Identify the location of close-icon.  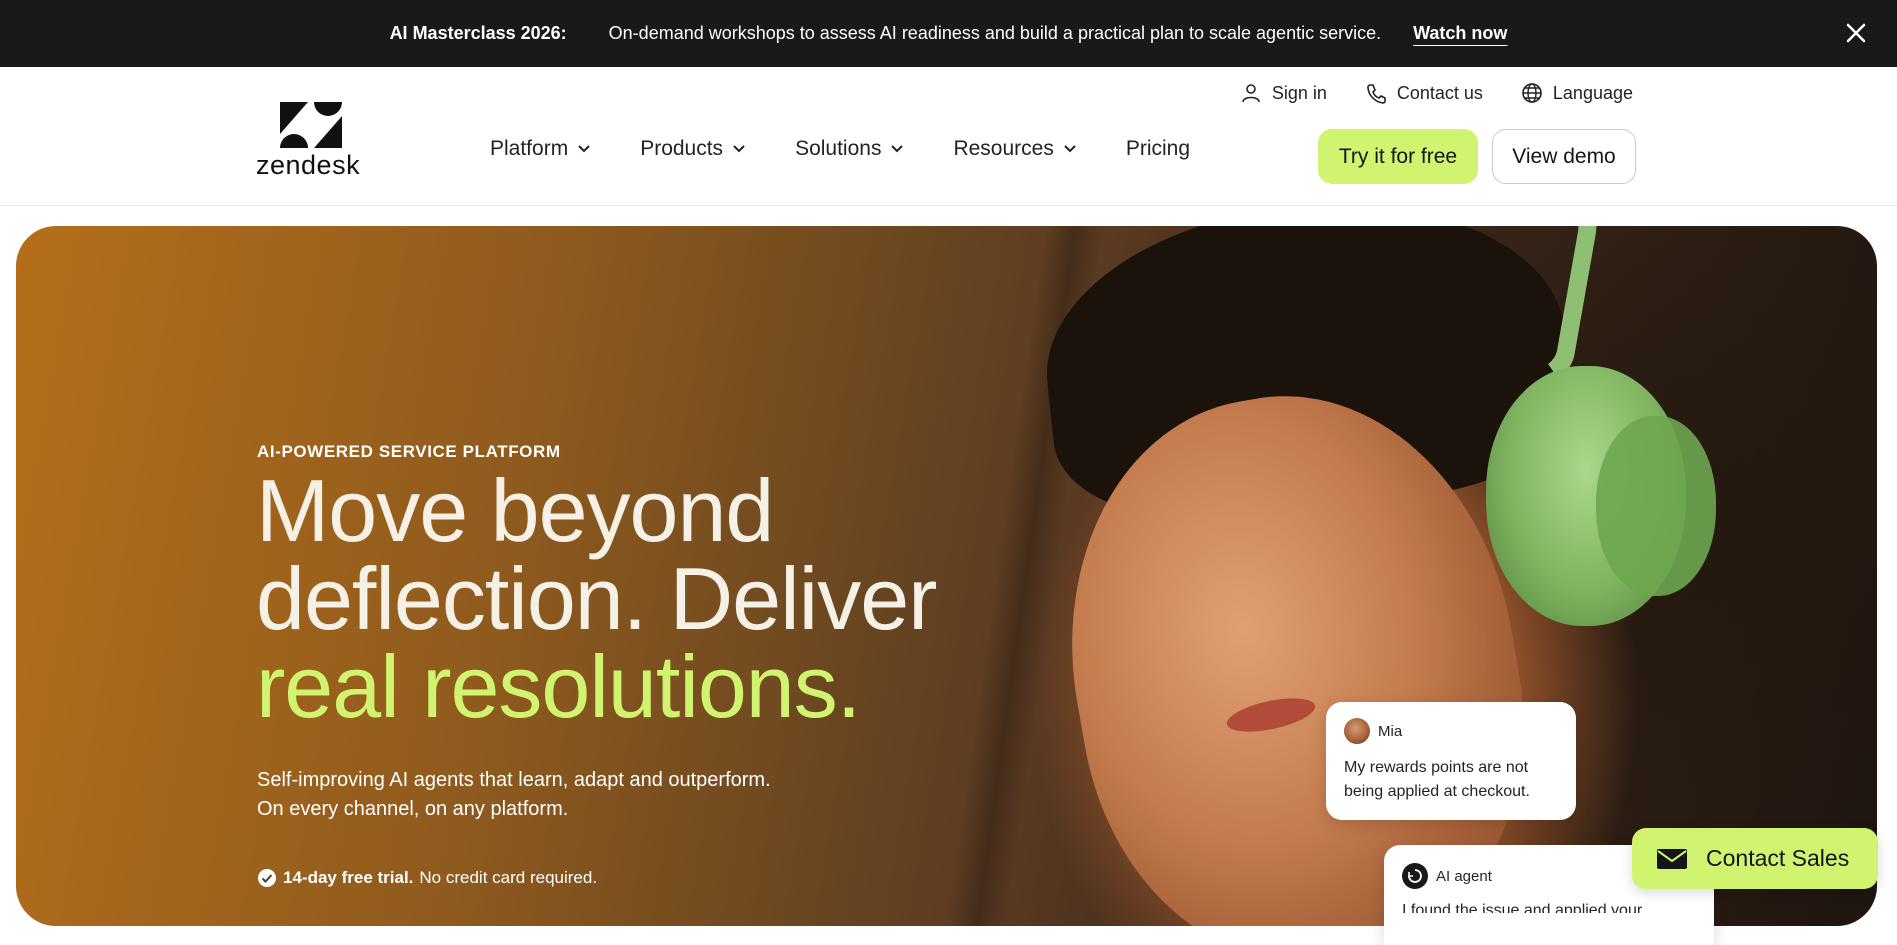
(1856, 33).